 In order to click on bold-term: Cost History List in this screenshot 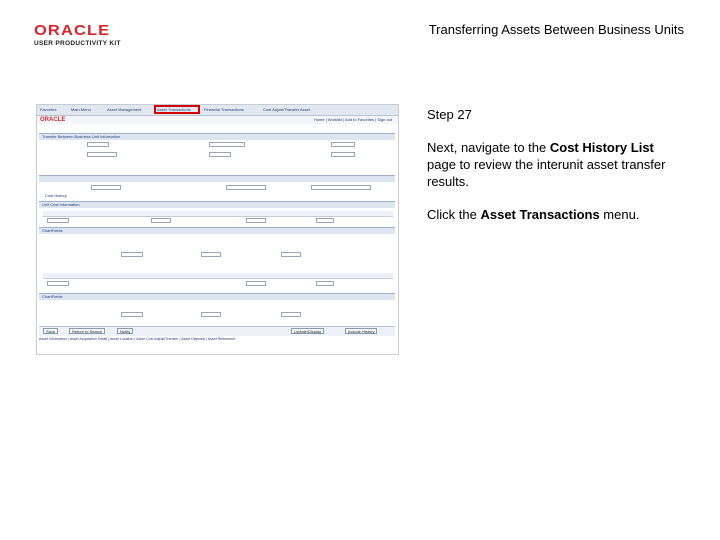, I will do `click(601, 147)`.